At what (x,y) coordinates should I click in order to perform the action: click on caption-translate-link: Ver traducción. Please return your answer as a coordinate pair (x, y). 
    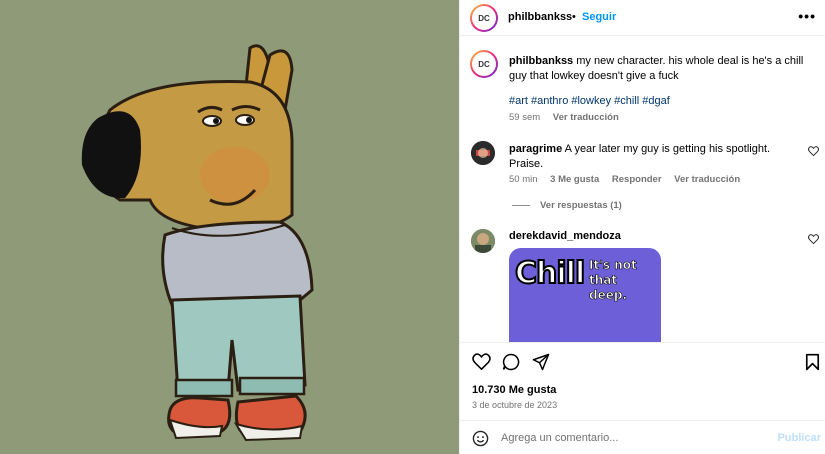
    Looking at the image, I should click on (586, 117).